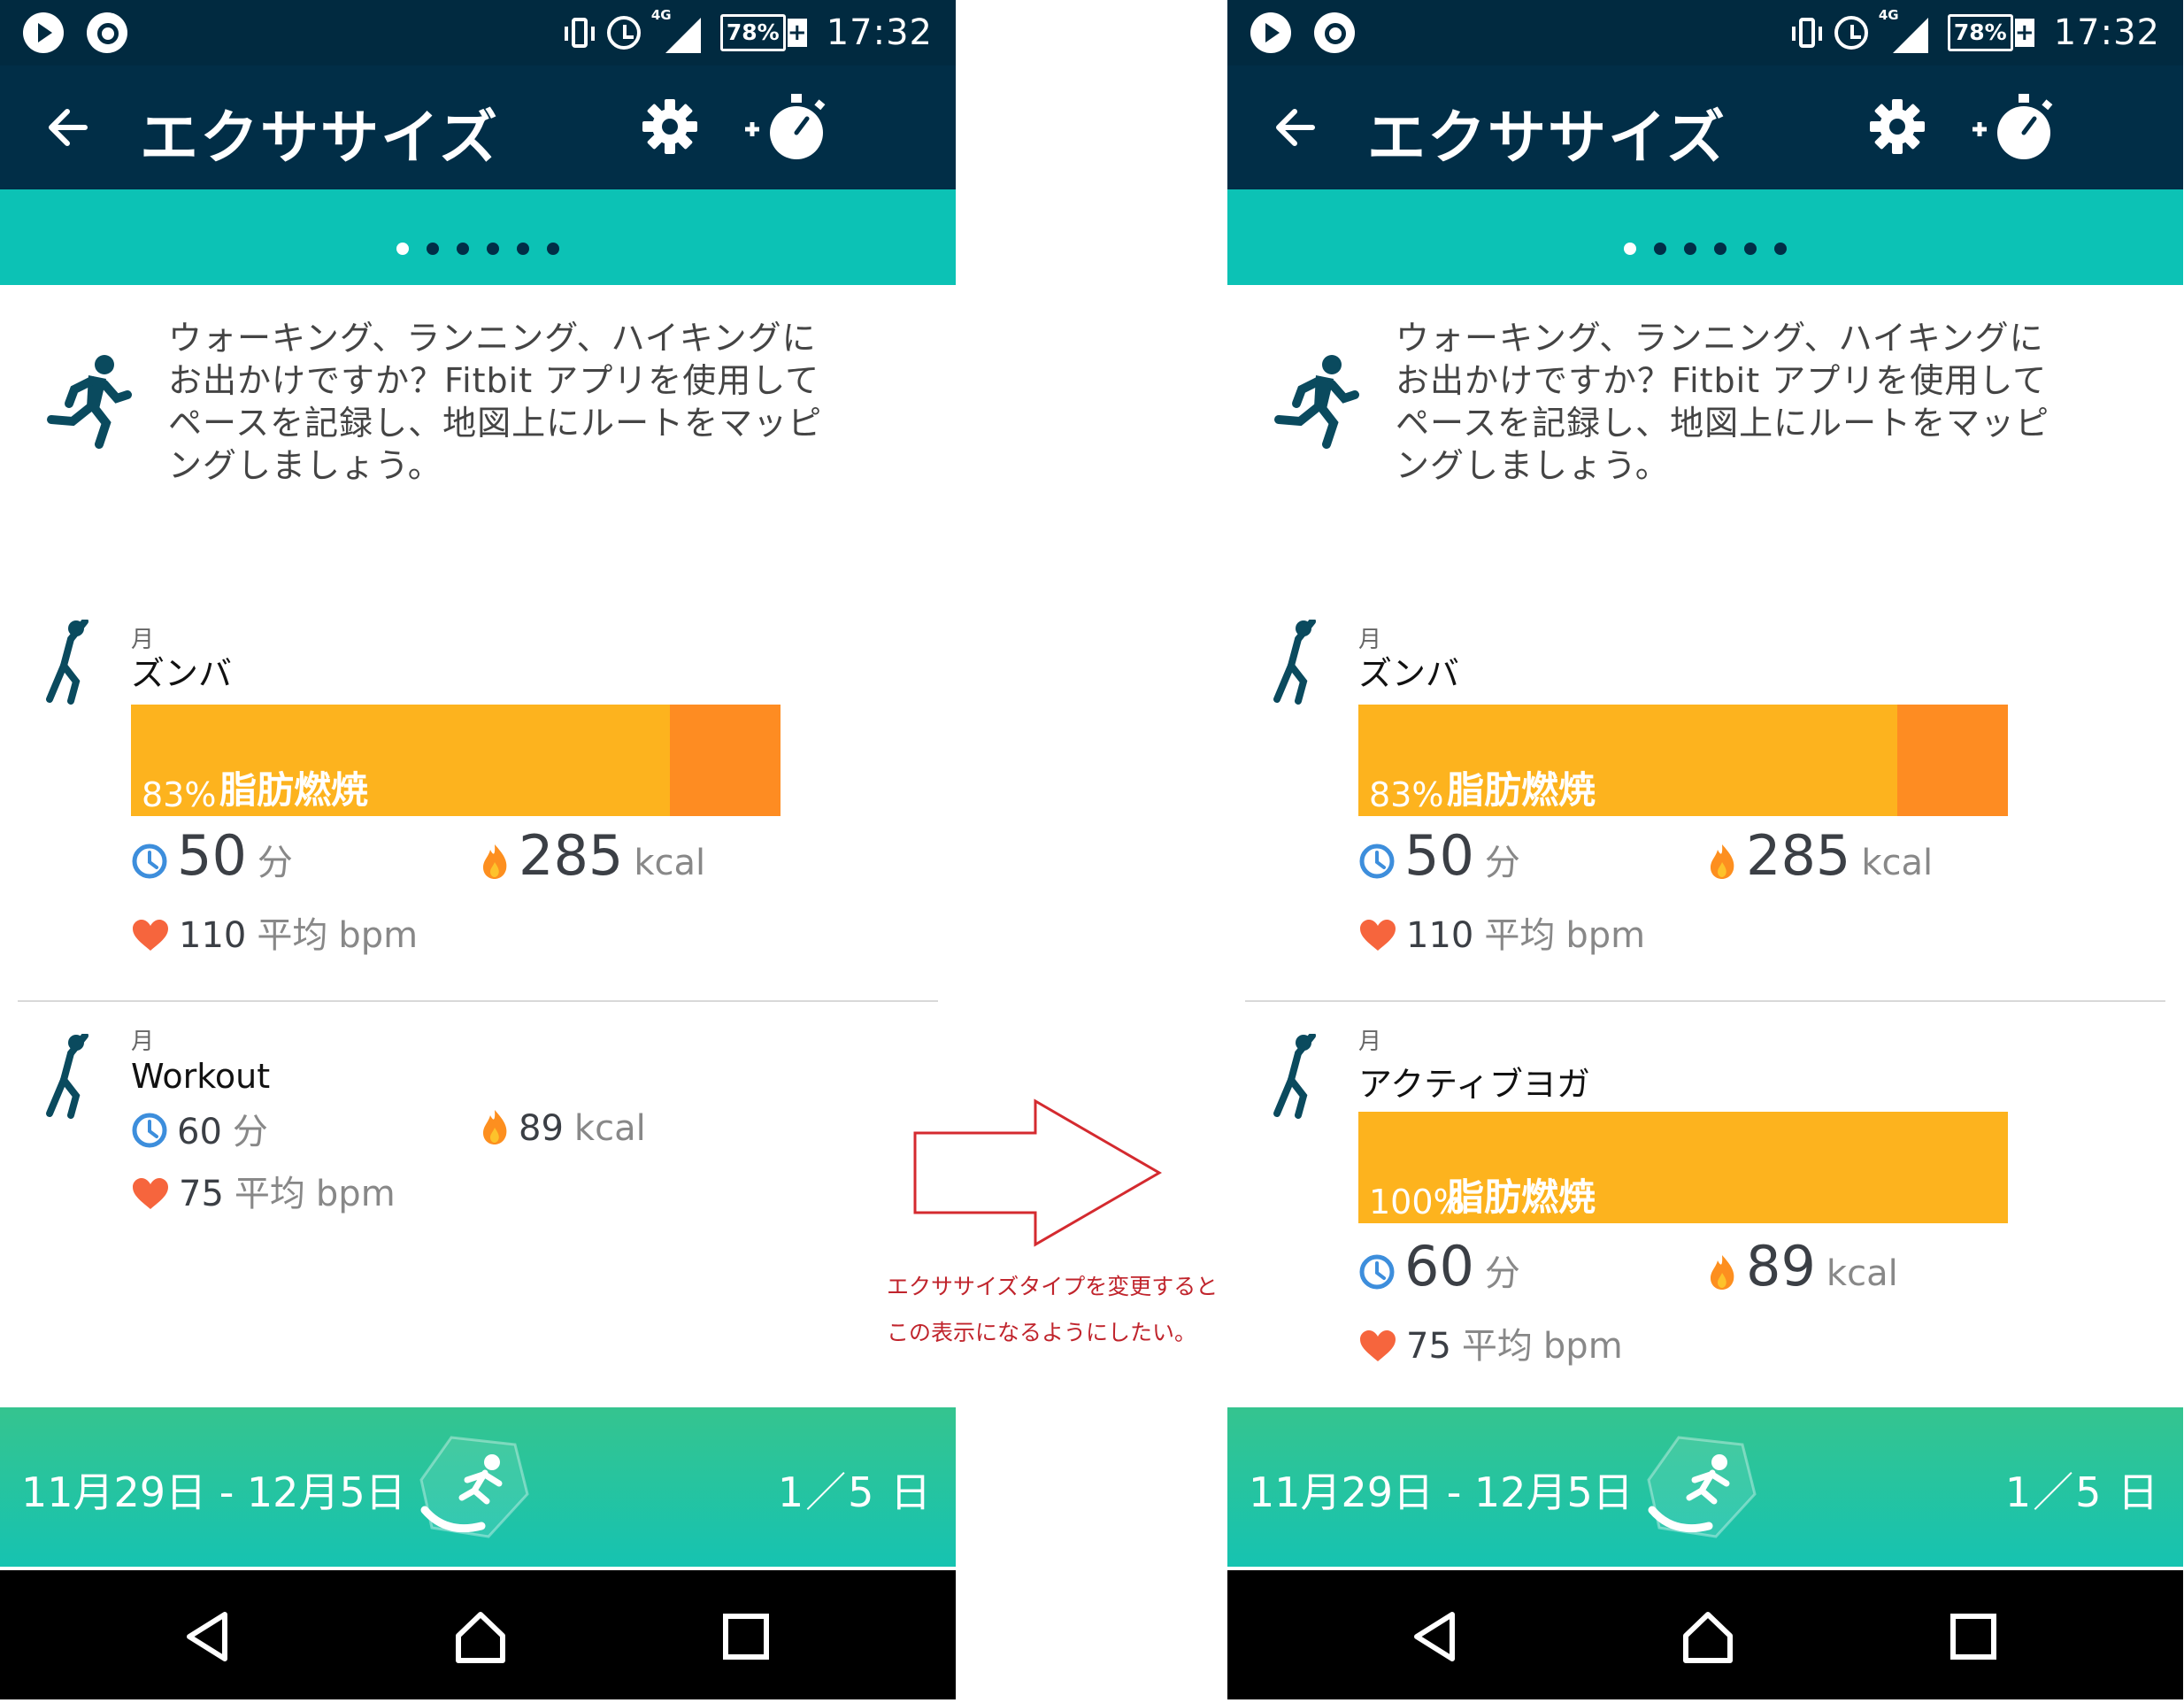  What do you see at coordinates (2106, 32) in the screenshot?
I see `status-time: 17:32` at bounding box center [2106, 32].